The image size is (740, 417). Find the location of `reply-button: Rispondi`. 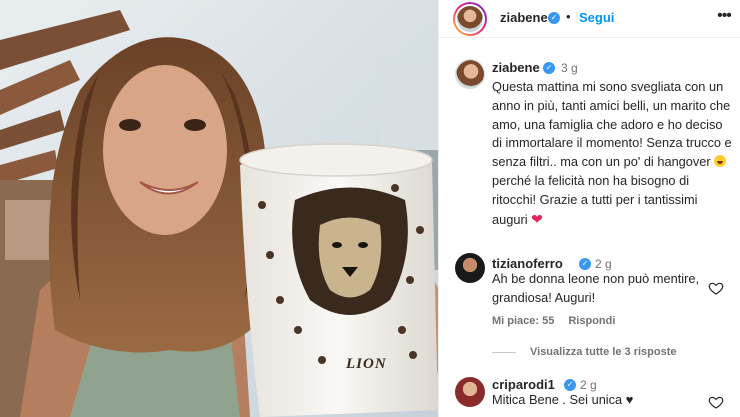

reply-button: Rispondi is located at coordinates (591, 321).